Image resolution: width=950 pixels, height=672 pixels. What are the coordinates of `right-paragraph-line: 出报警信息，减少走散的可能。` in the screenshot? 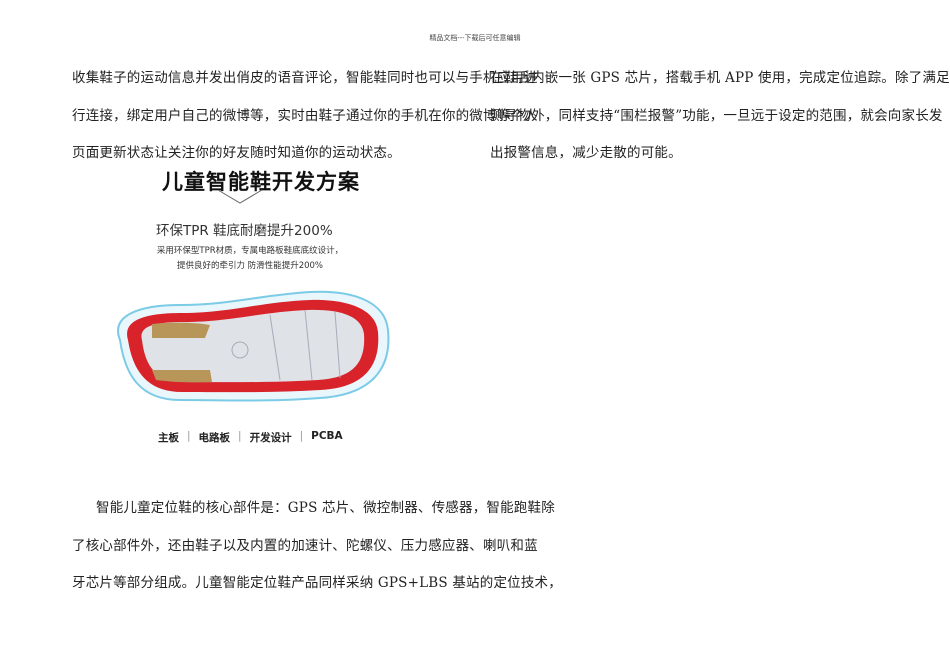 It's located at (586, 153).